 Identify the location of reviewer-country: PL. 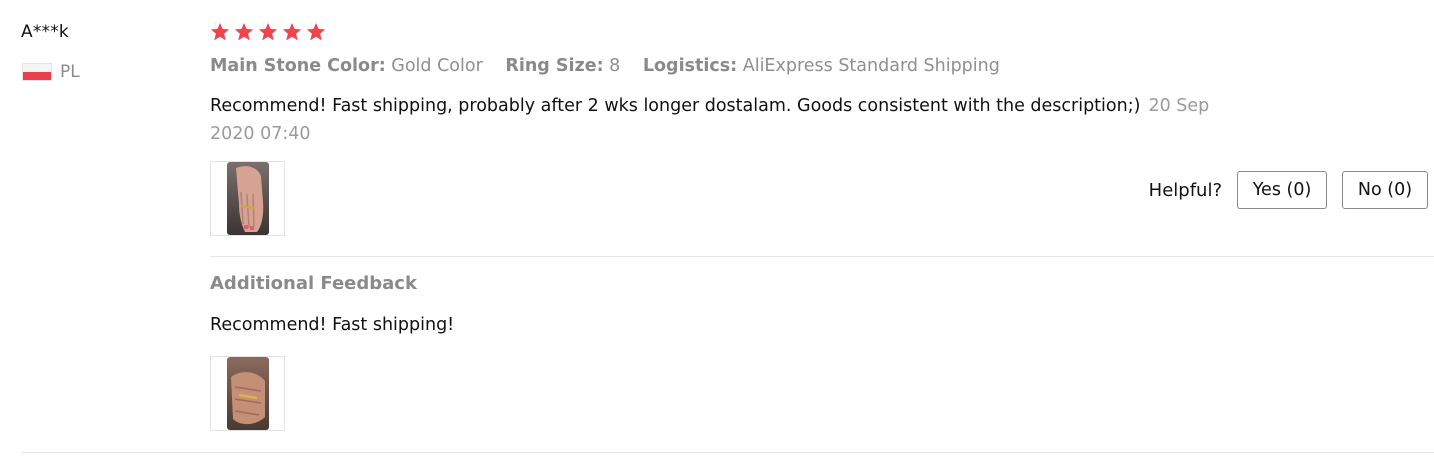
(51, 72).